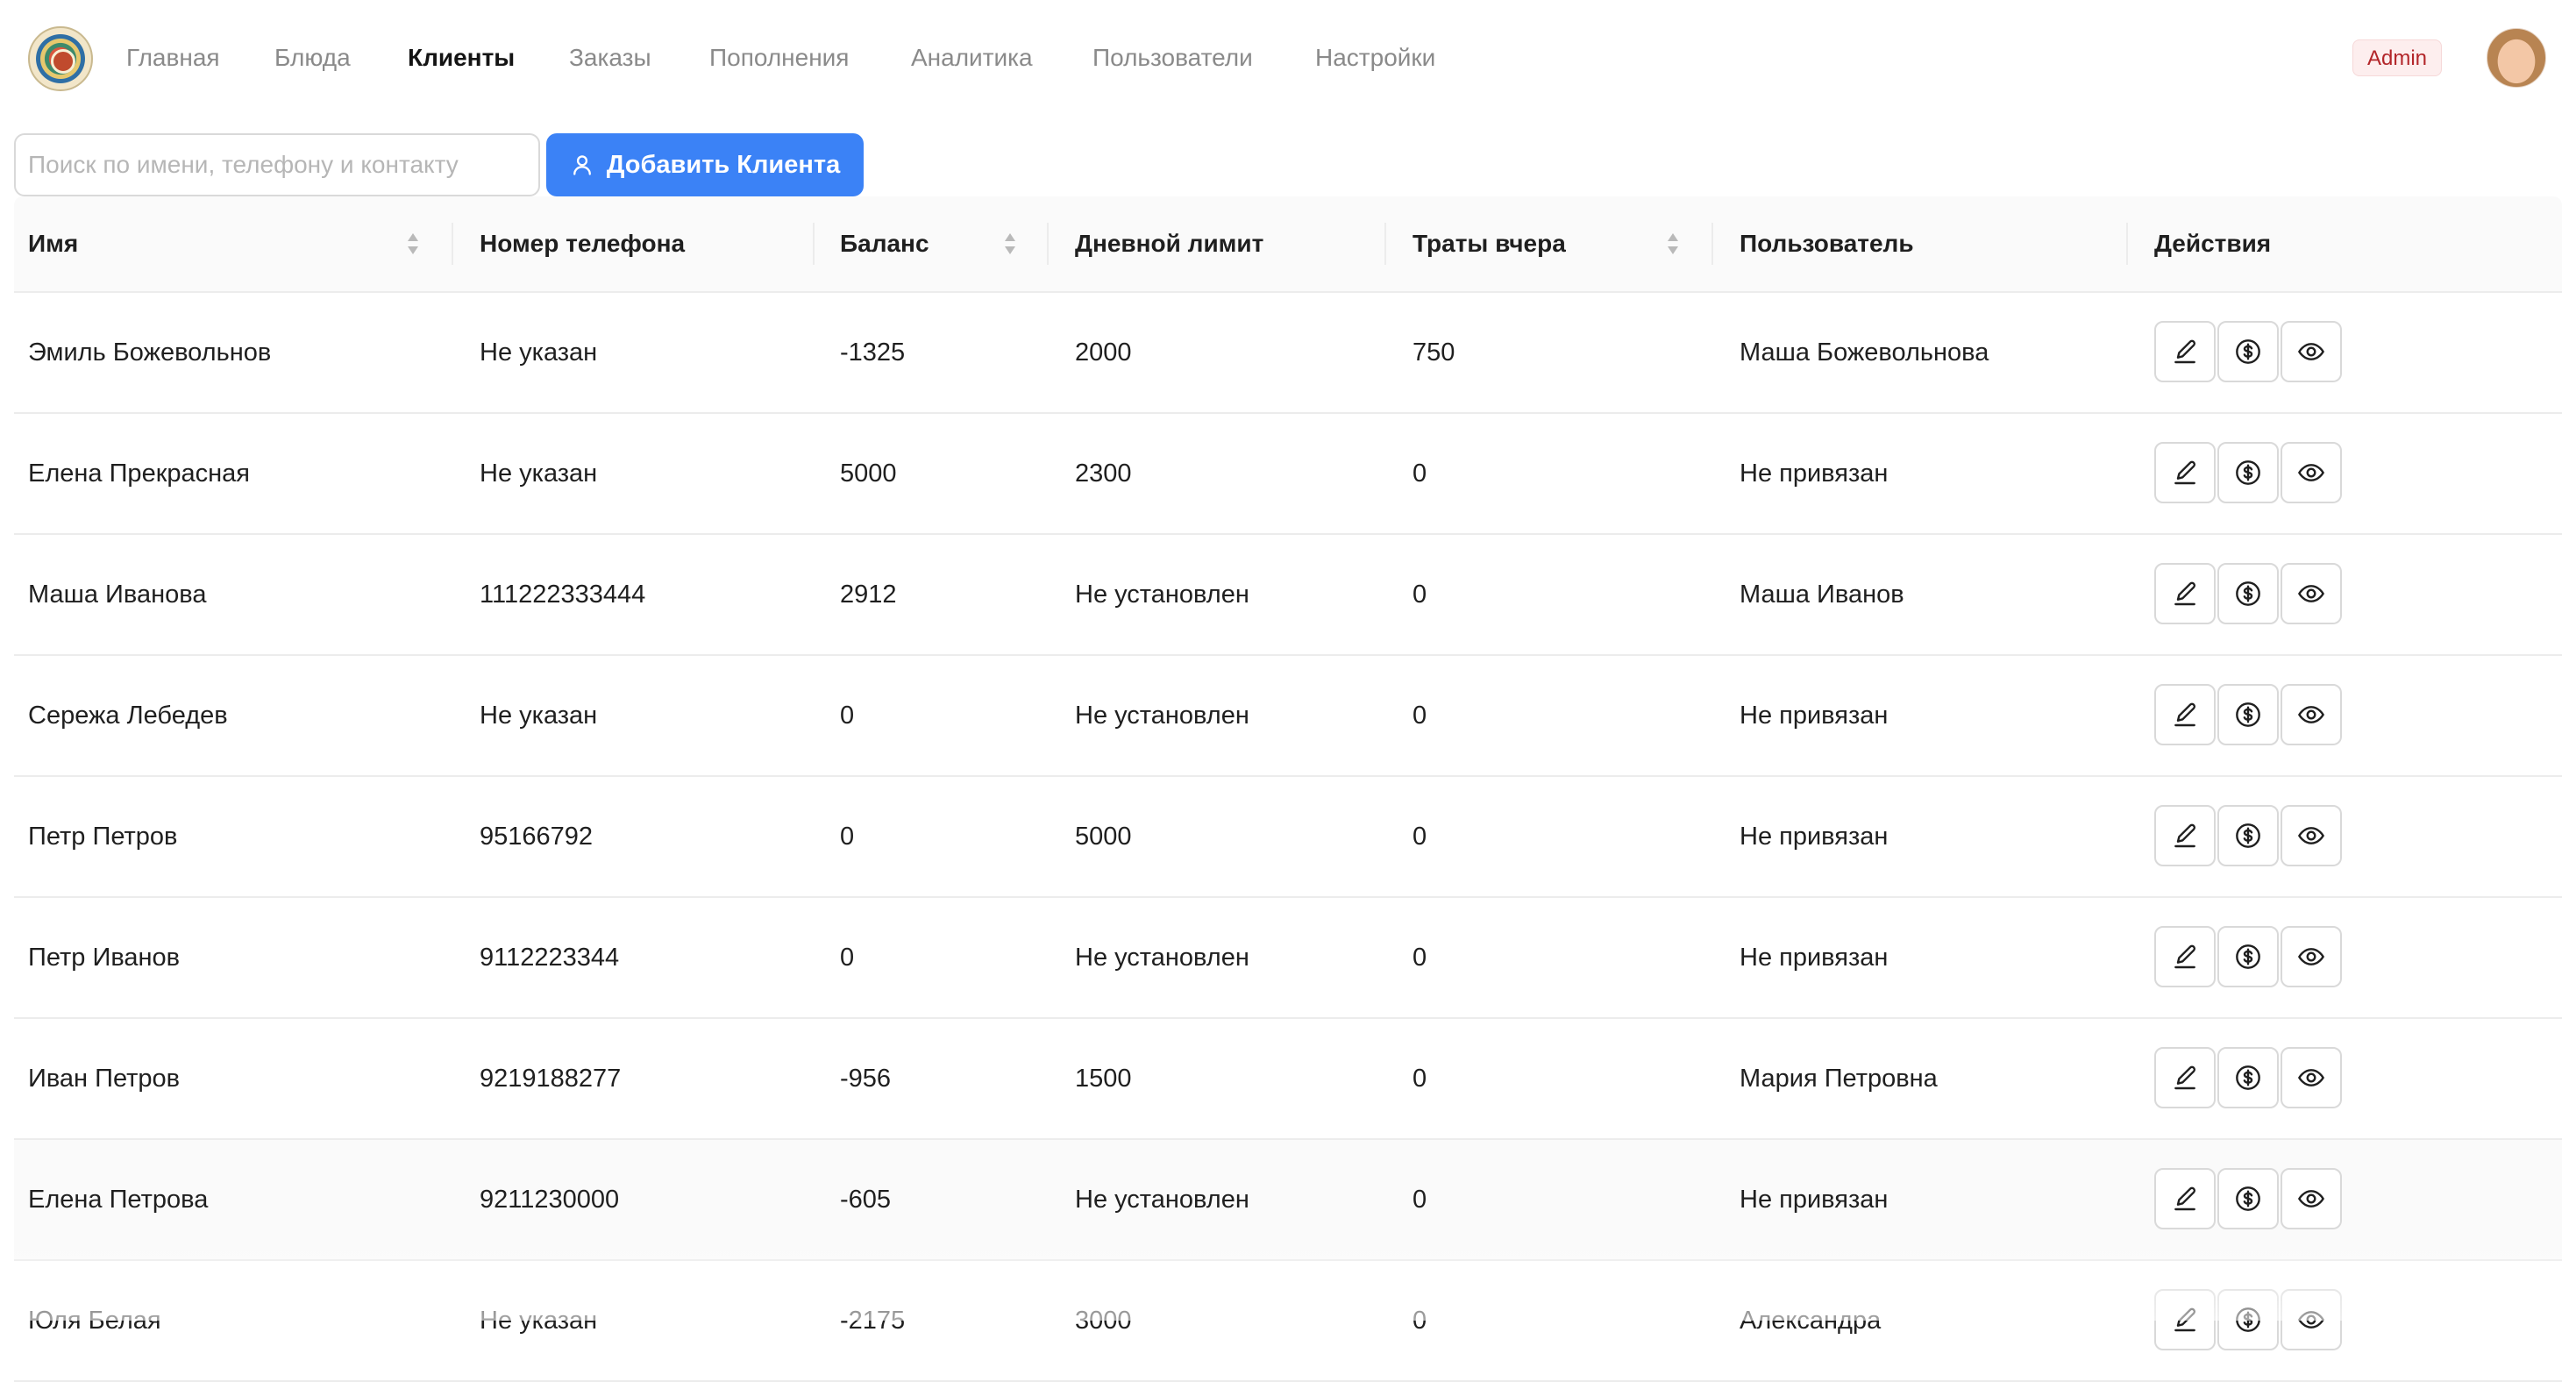 This screenshot has height=1382, width=2576. I want to click on nav-item-clients: Клиенты, so click(461, 58).